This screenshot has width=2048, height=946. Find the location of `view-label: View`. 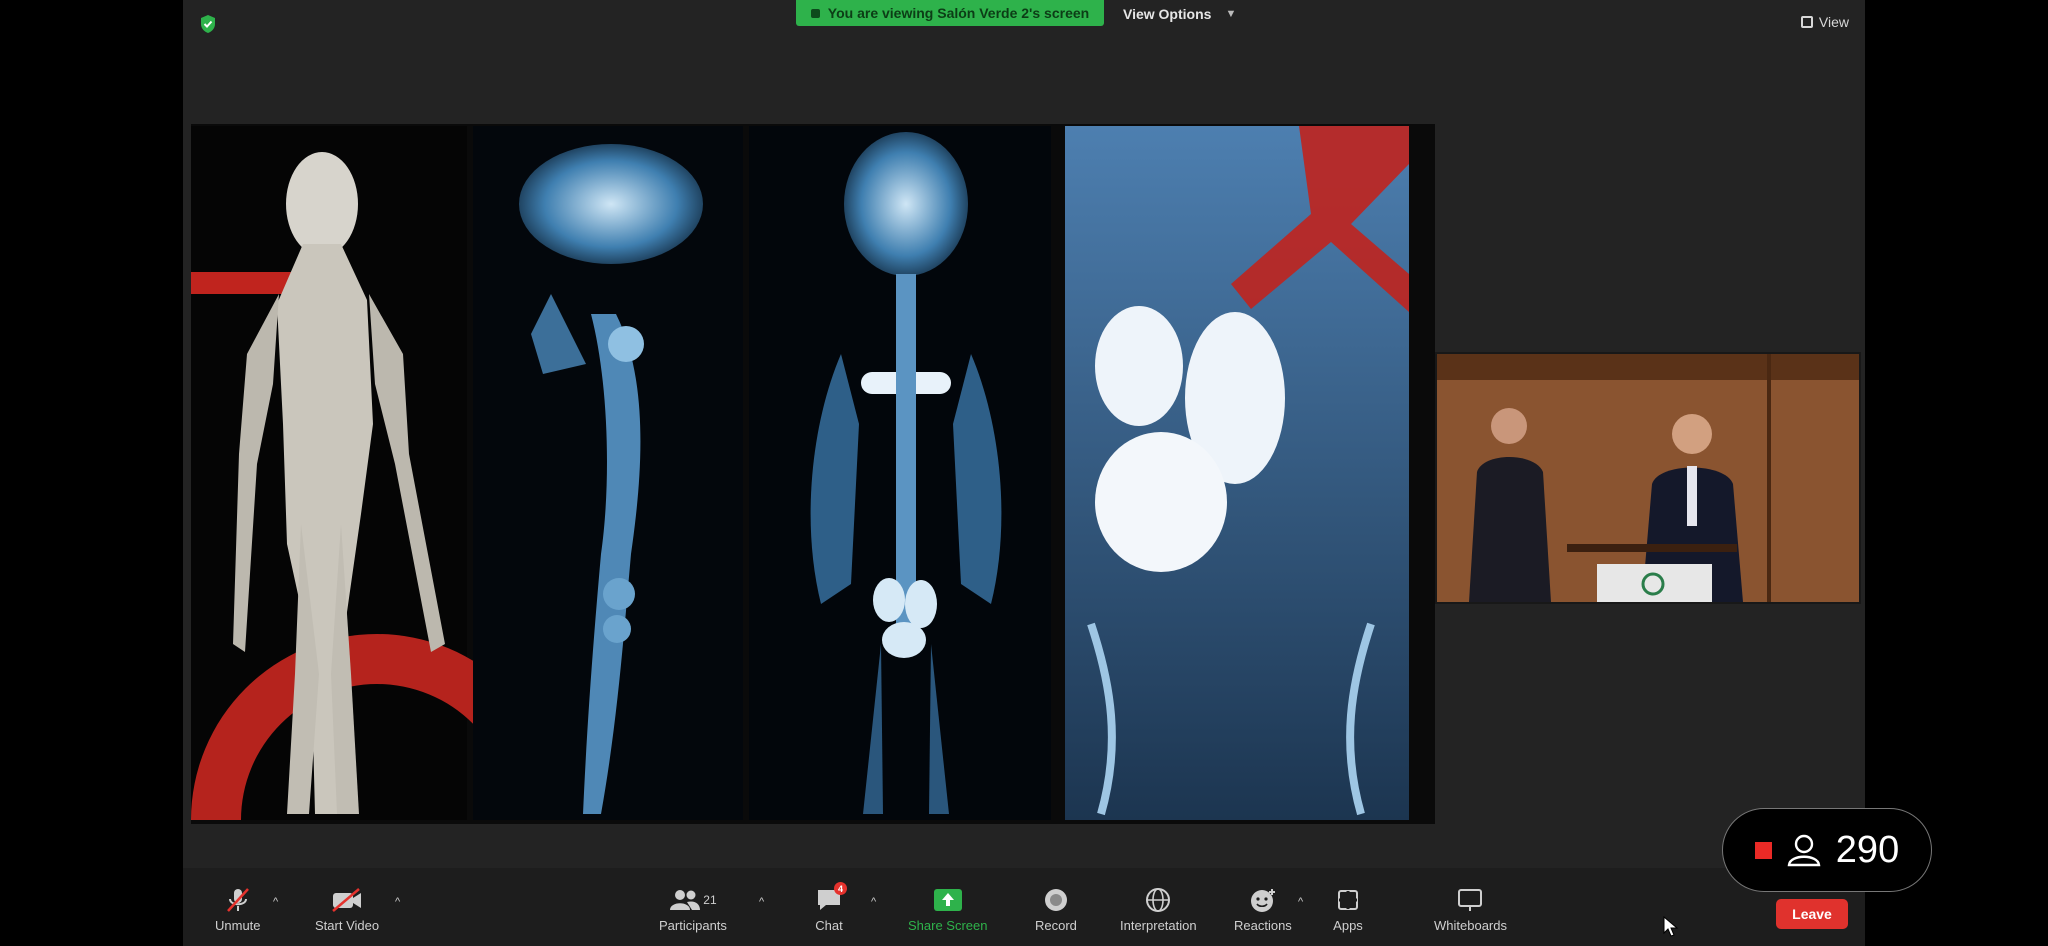

view-label: View is located at coordinates (1833, 22).